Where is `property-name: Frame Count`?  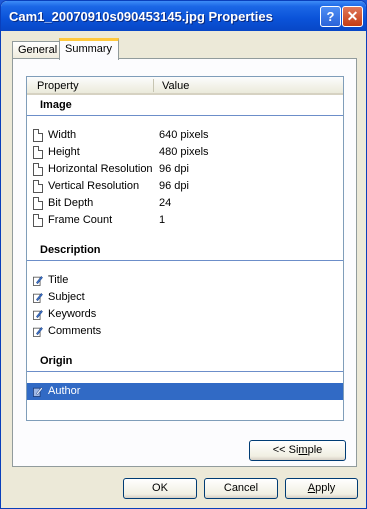
property-name: Frame Count is located at coordinates (80, 220).